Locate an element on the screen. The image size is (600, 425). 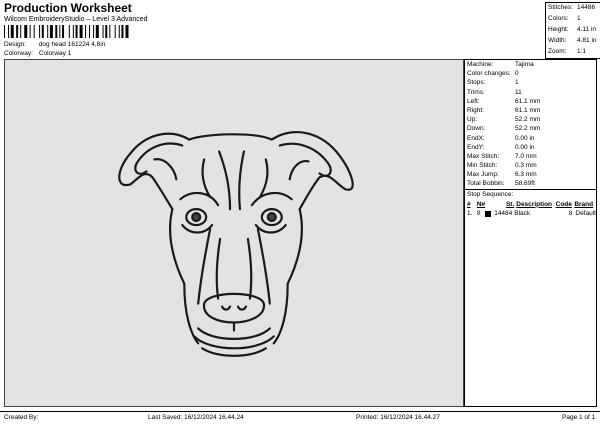
colorway-row: Colorway: Colorway 1 is located at coordinates (37, 53).